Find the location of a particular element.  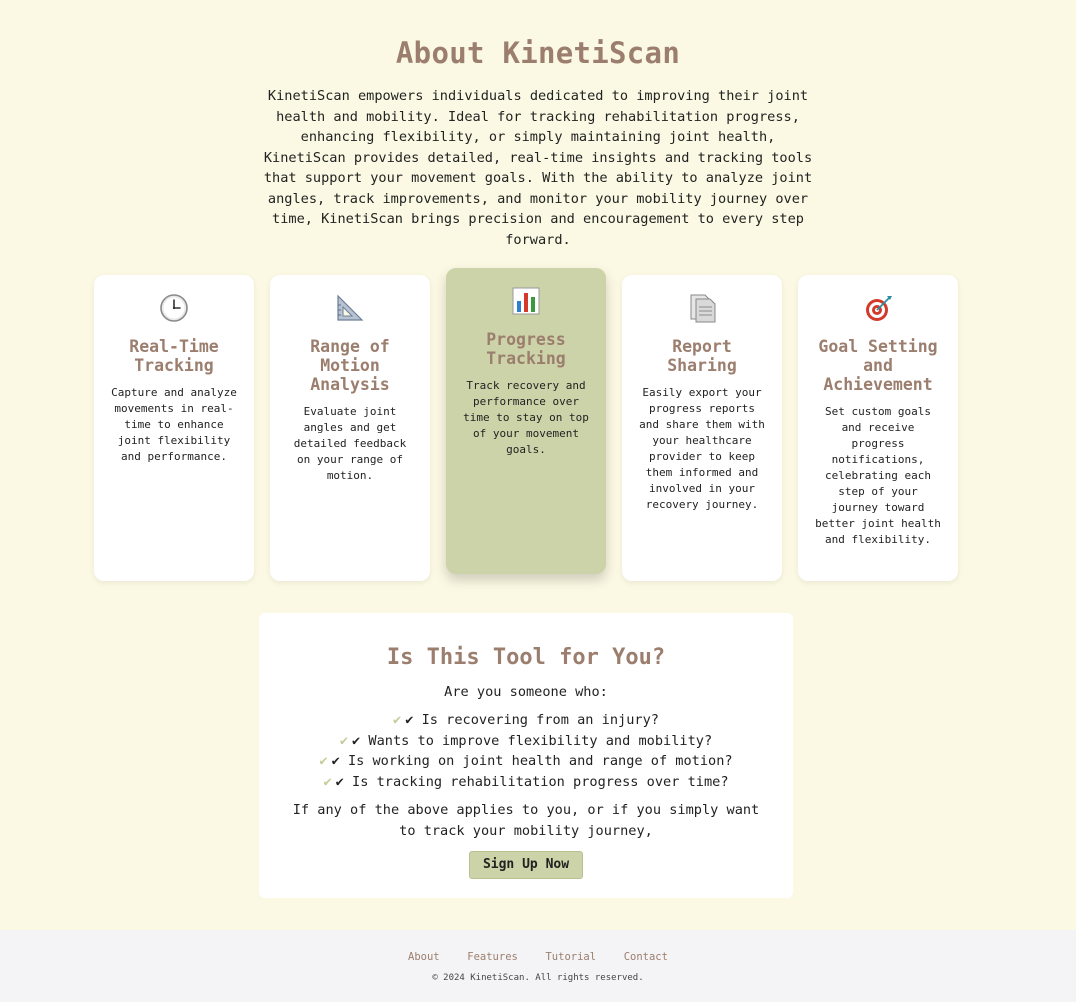

feature-title: Report Sharing is located at coordinates (702, 356).